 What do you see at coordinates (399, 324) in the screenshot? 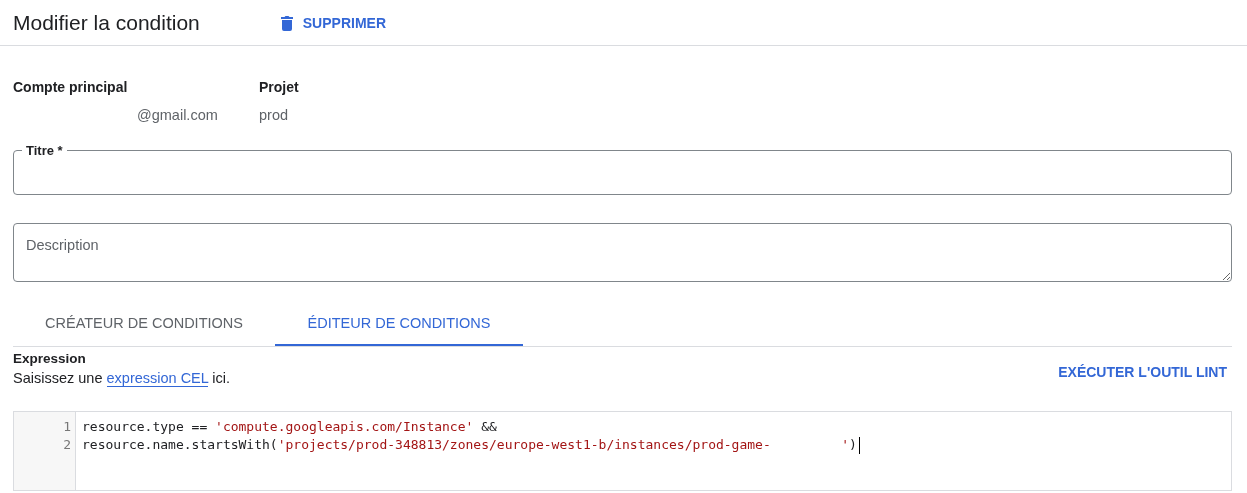
I see `tab: ÉDITEUR DE CONDITIONS` at bounding box center [399, 324].